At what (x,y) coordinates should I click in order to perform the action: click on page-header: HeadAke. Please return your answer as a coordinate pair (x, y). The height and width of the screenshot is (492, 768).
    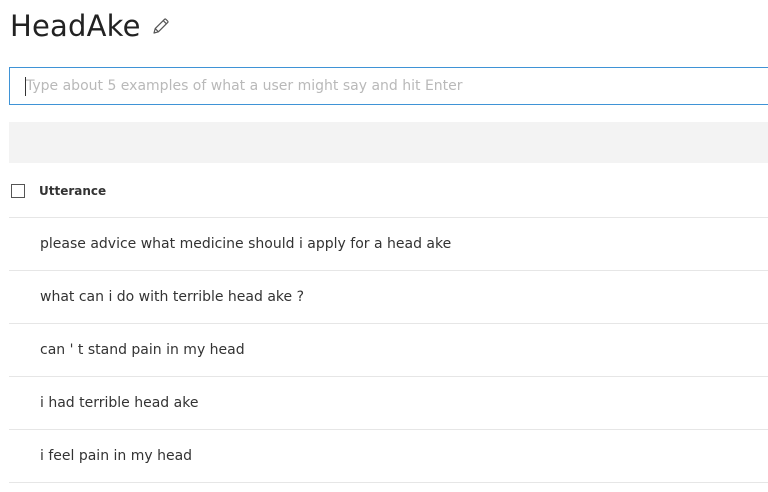
    Looking at the image, I should click on (90, 26).